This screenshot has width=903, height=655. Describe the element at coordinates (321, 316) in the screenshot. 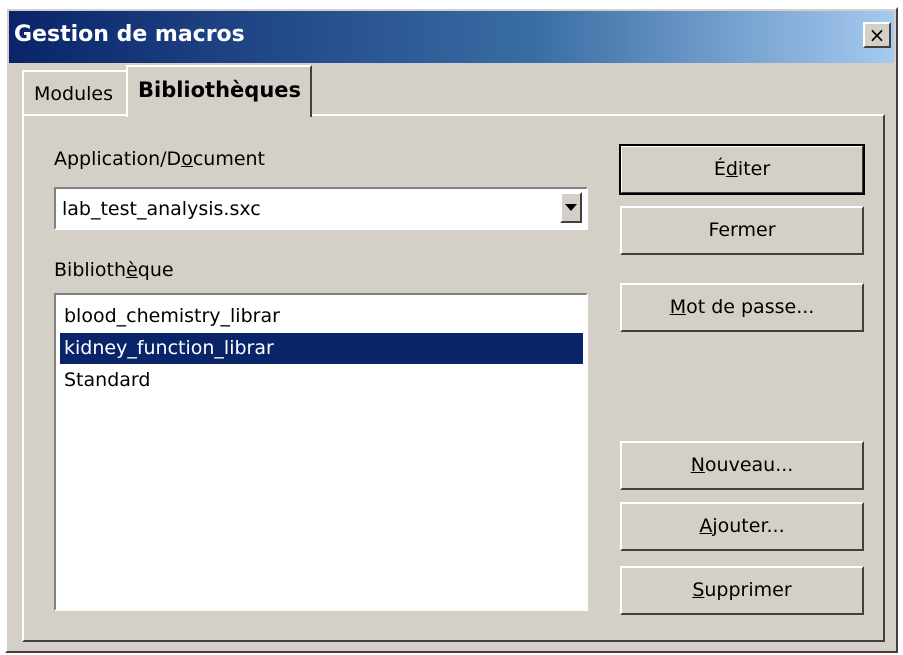

I see `list-item: blood_chemistry_librar` at that location.